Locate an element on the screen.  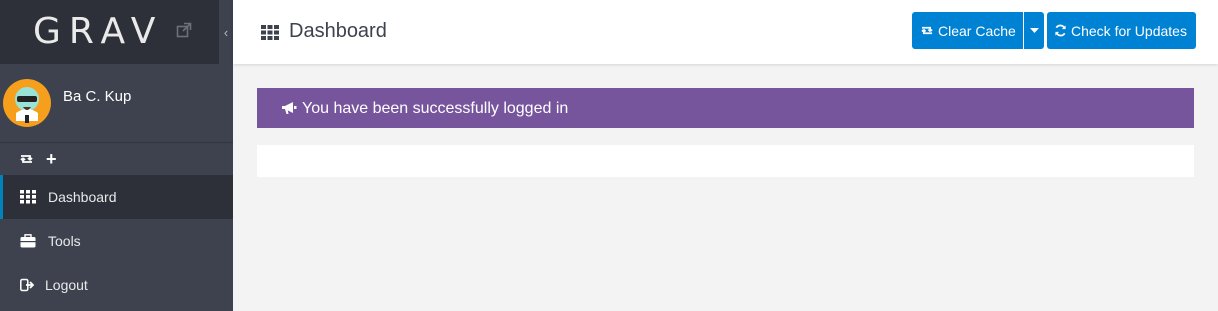
alert-message: You have been successfully logged in is located at coordinates (435, 108).